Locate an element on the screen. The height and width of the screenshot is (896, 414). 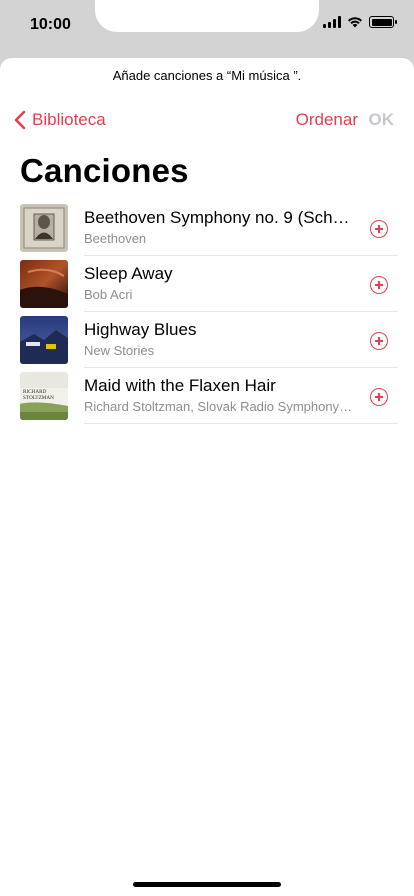
back-button-label: Biblioteca is located at coordinates (69, 119).